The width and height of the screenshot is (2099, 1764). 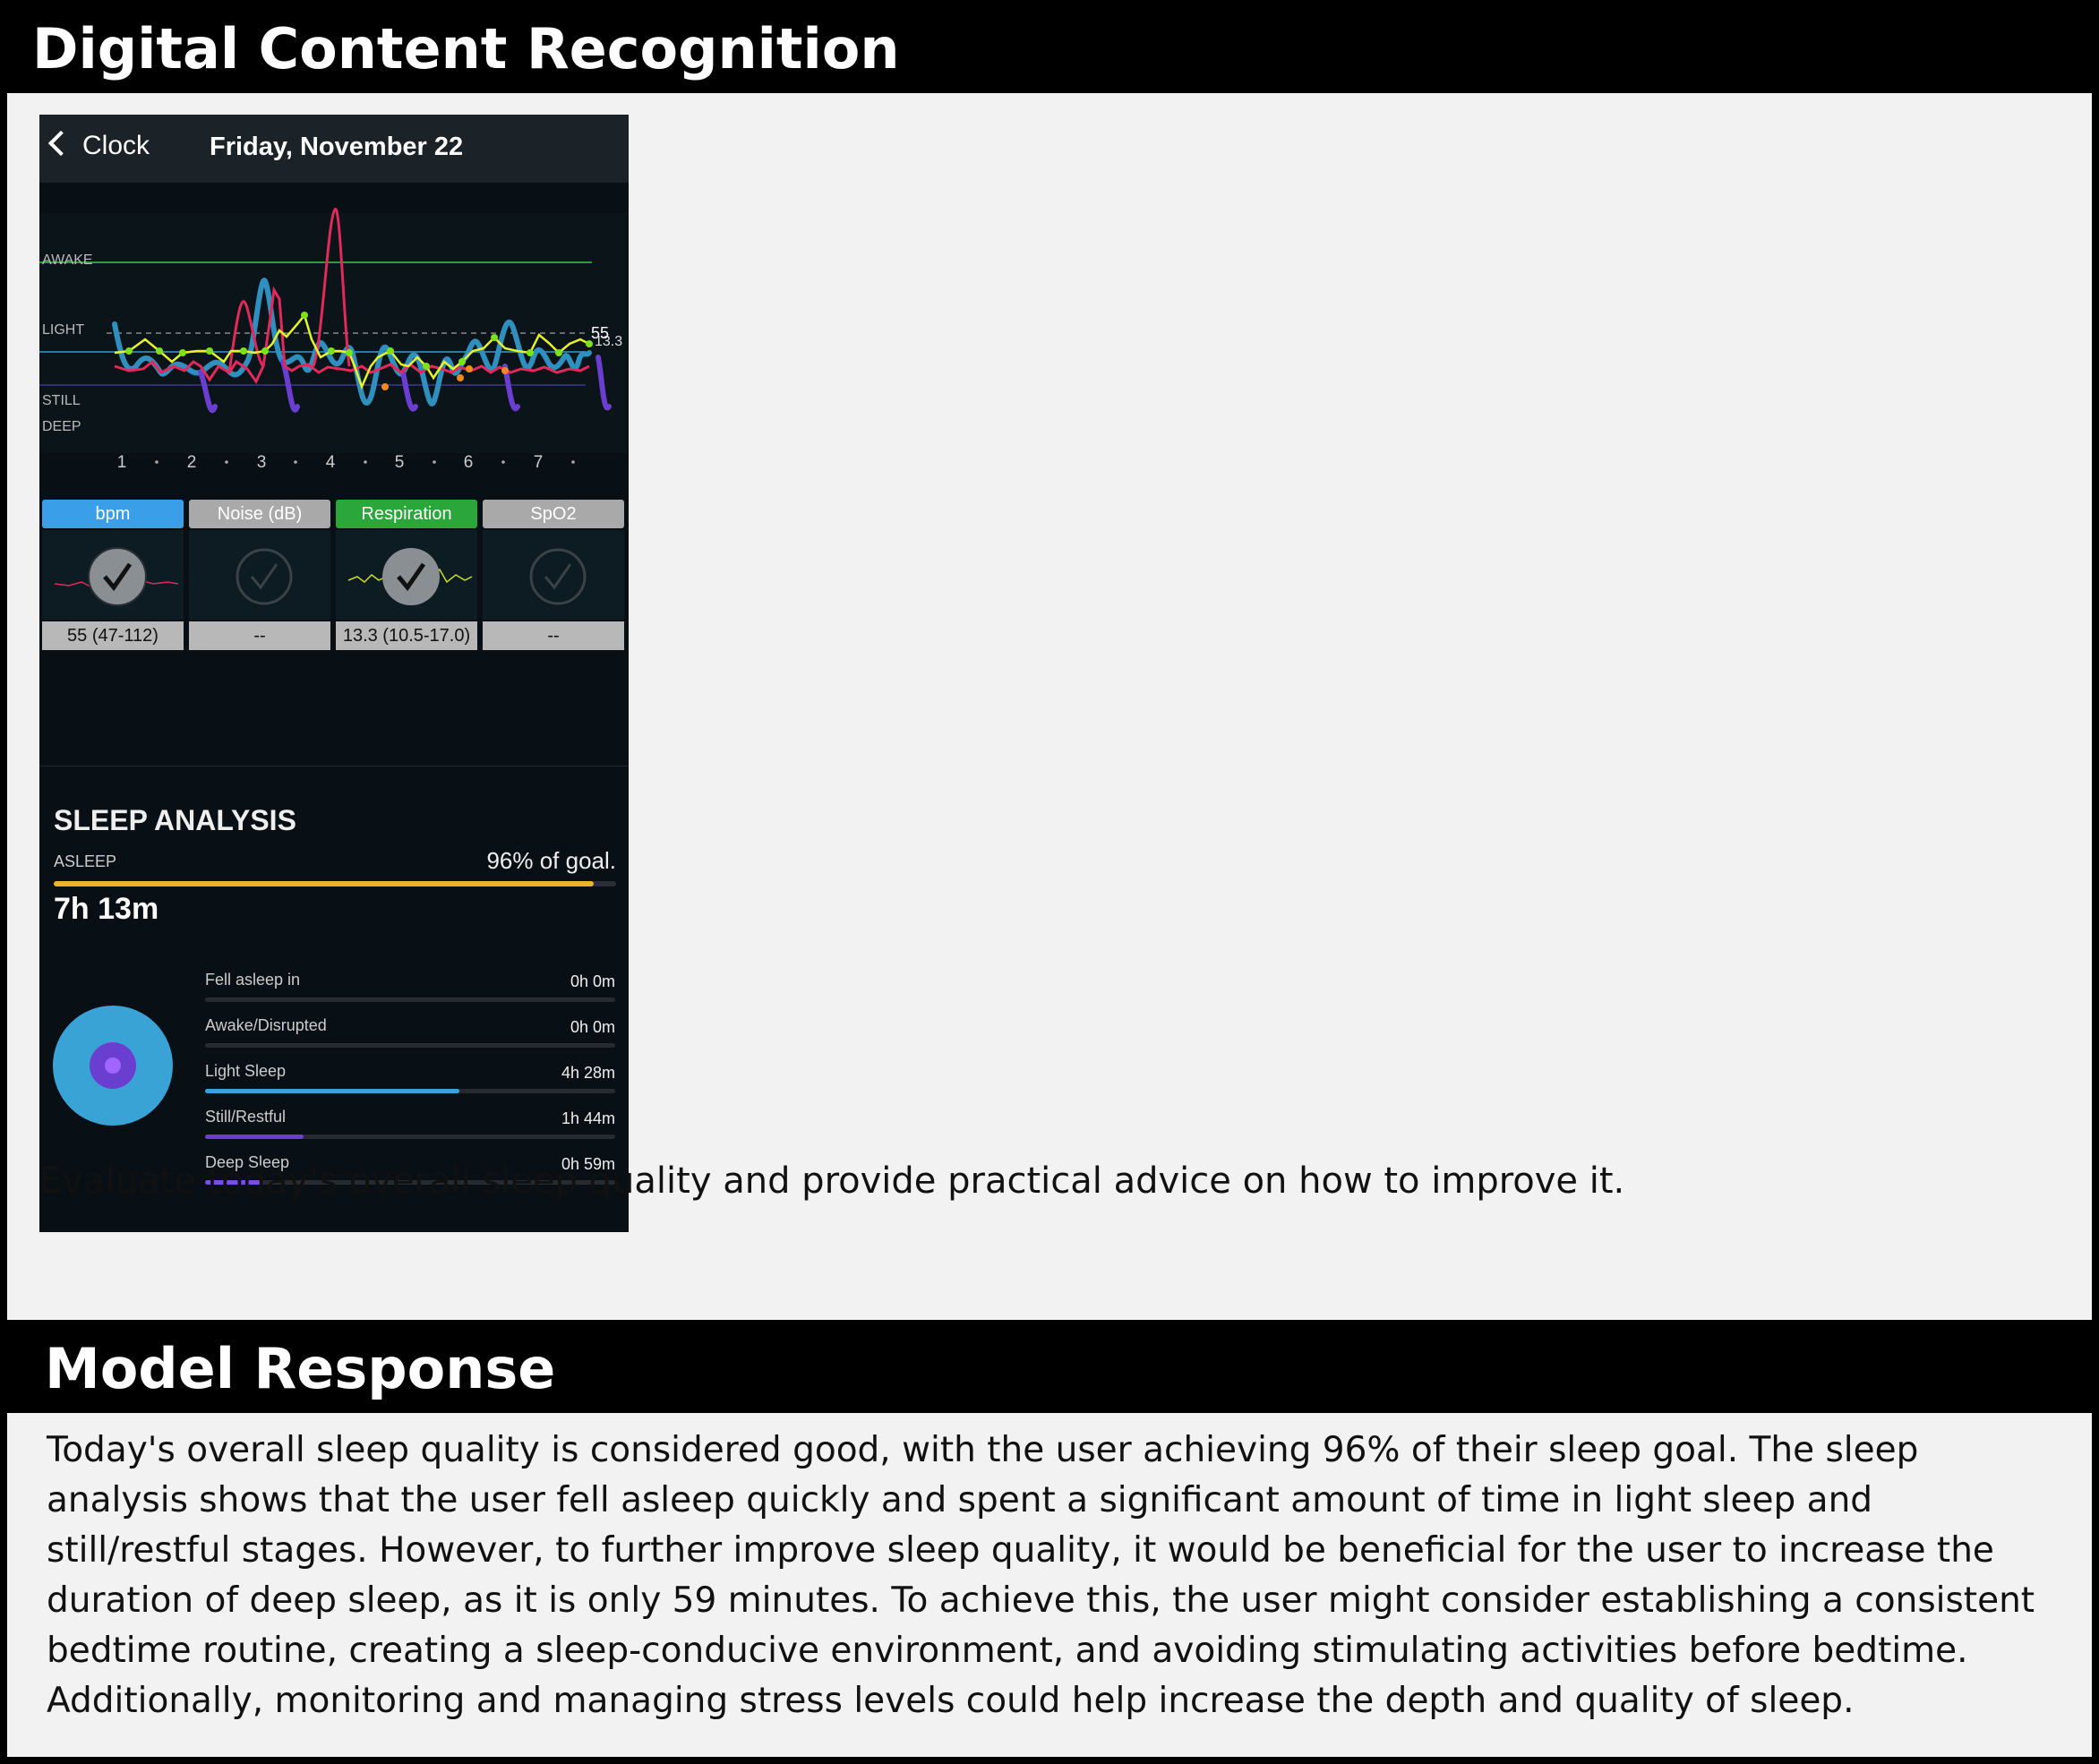 What do you see at coordinates (113, 1066) in the screenshot?
I see `sleep-stage-donut` at bounding box center [113, 1066].